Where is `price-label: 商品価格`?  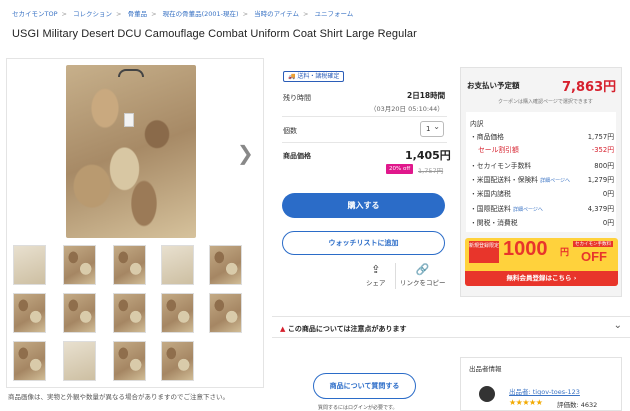 price-label: 商品価格 is located at coordinates (297, 156).